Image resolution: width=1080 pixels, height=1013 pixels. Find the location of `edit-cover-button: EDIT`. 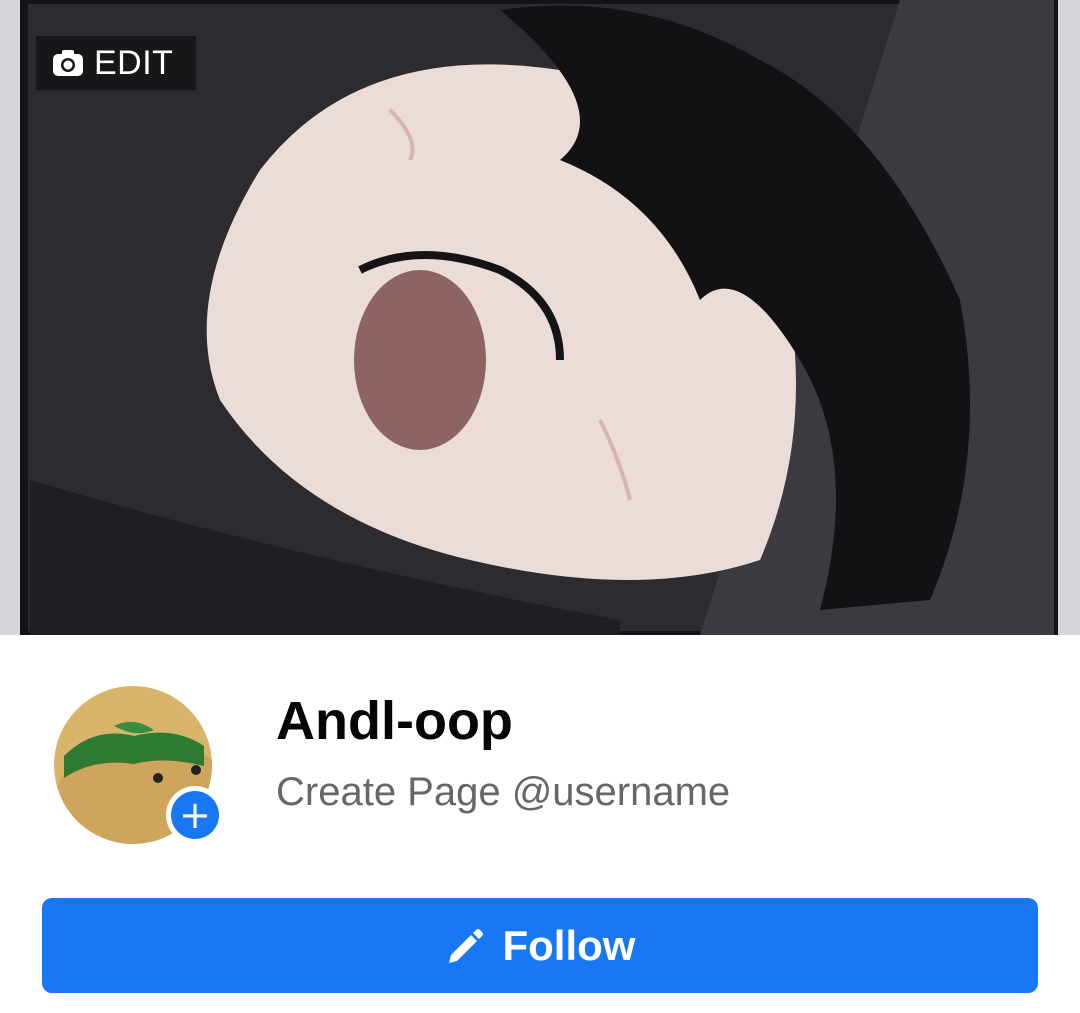

edit-cover-button: EDIT is located at coordinates (116, 63).